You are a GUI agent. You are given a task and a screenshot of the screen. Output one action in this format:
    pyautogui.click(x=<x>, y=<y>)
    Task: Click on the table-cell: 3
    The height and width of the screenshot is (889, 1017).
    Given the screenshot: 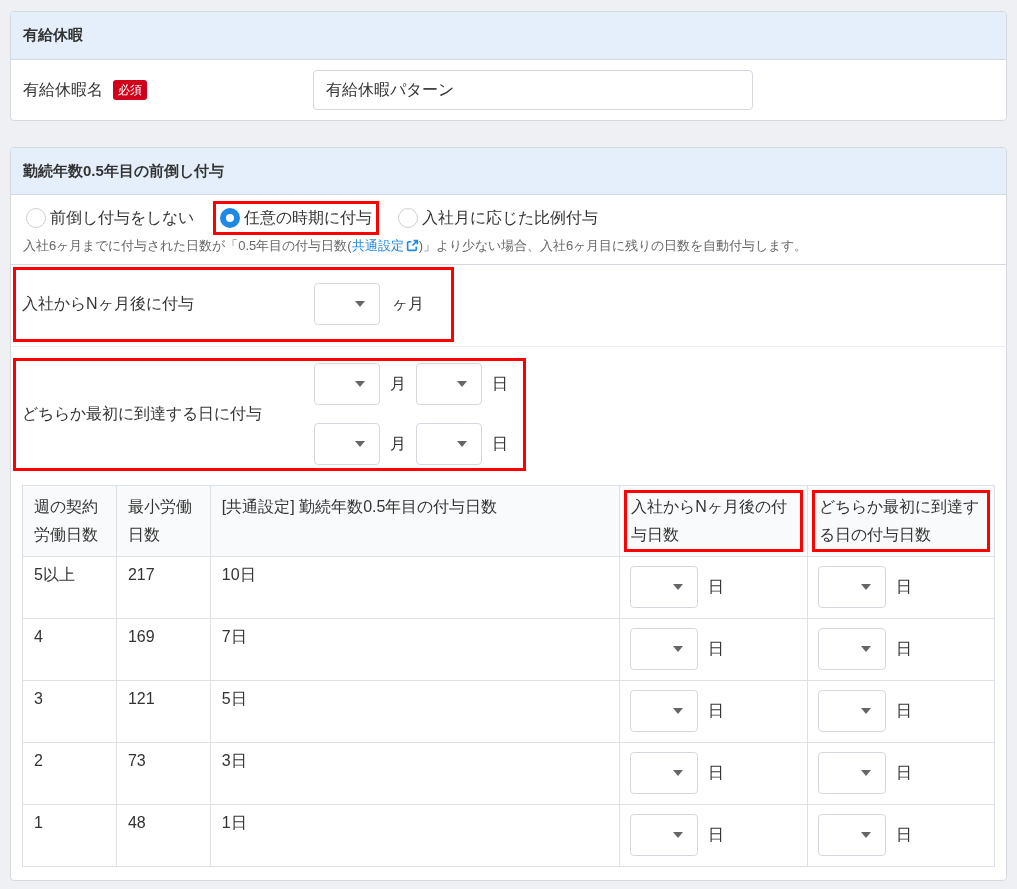 What is the action you would take?
    pyautogui.click(x=69, y=711)
    